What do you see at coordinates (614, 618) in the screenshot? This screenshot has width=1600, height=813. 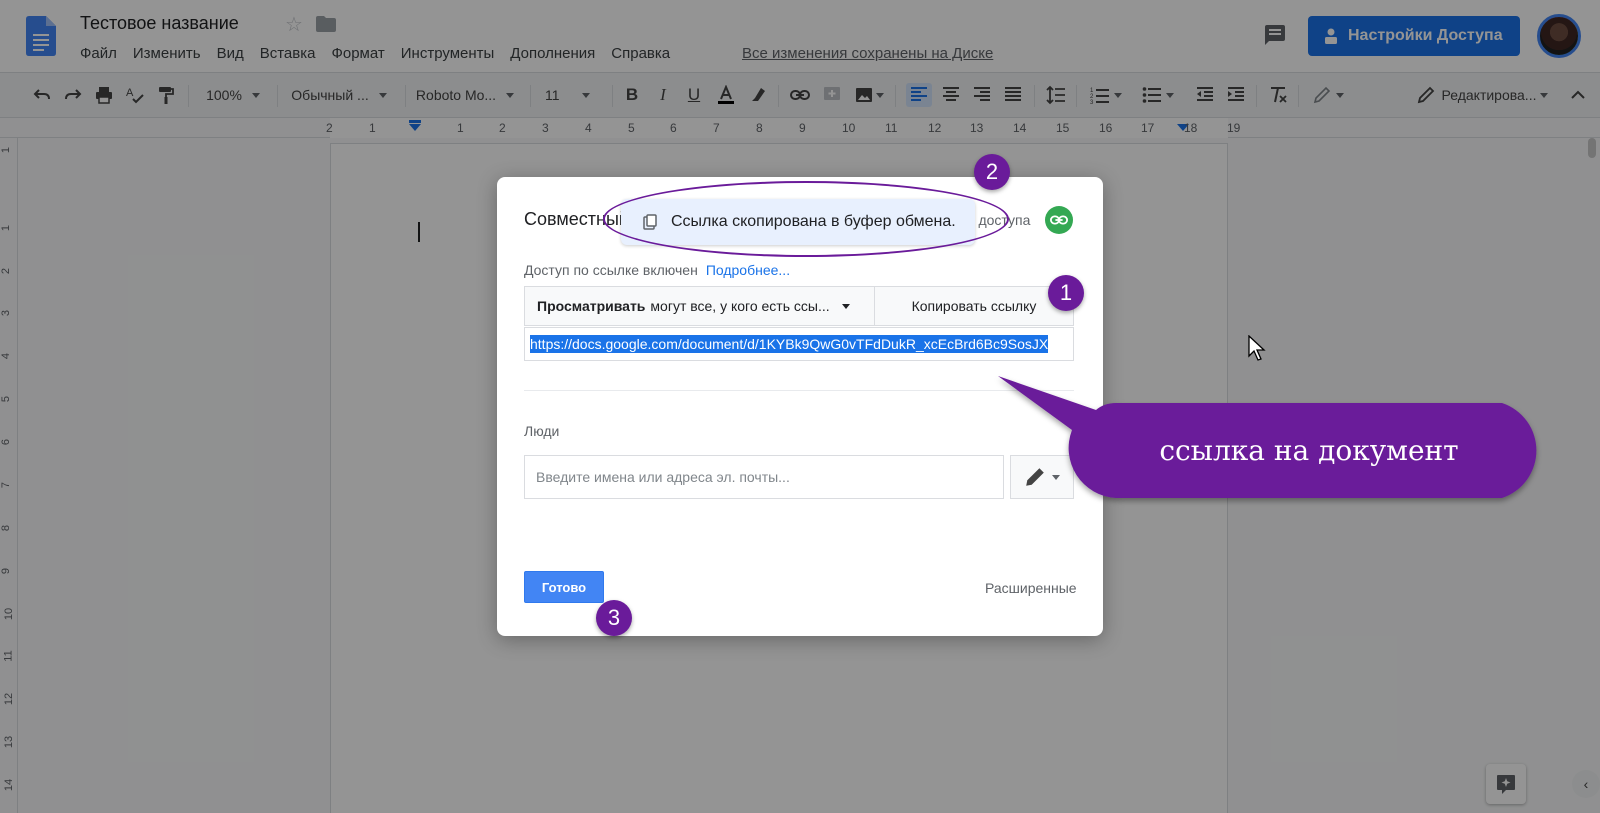 I see `annotation-badge-3: 3` at bounding box center [614, 618].